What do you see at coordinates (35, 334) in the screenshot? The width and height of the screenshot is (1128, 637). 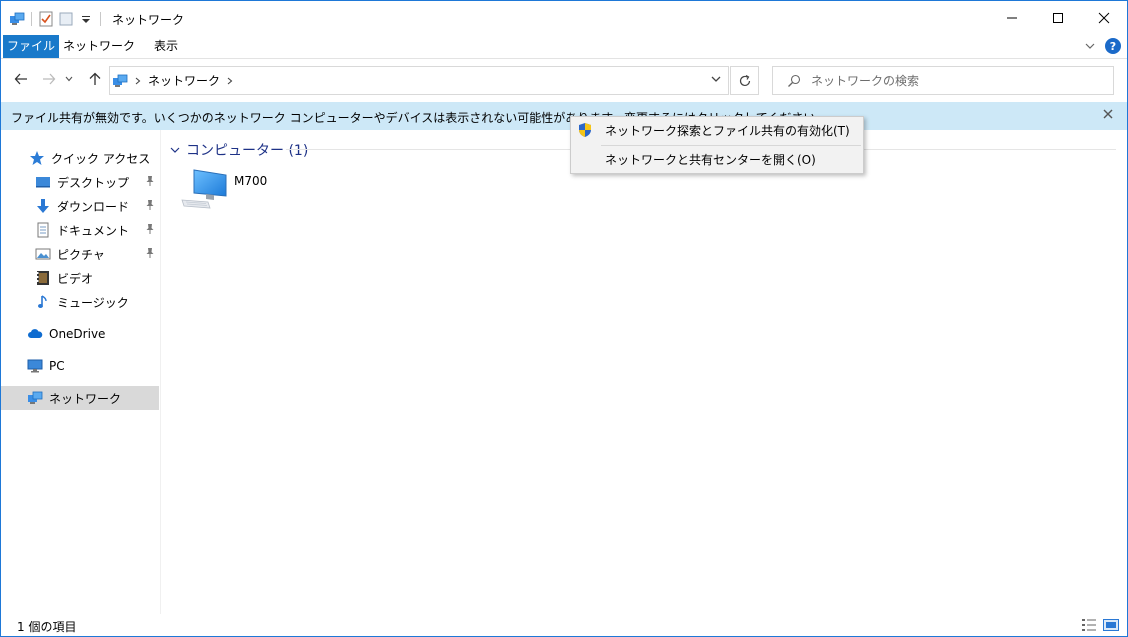 I see `cloud-icon` at bounding box center [35, 334].